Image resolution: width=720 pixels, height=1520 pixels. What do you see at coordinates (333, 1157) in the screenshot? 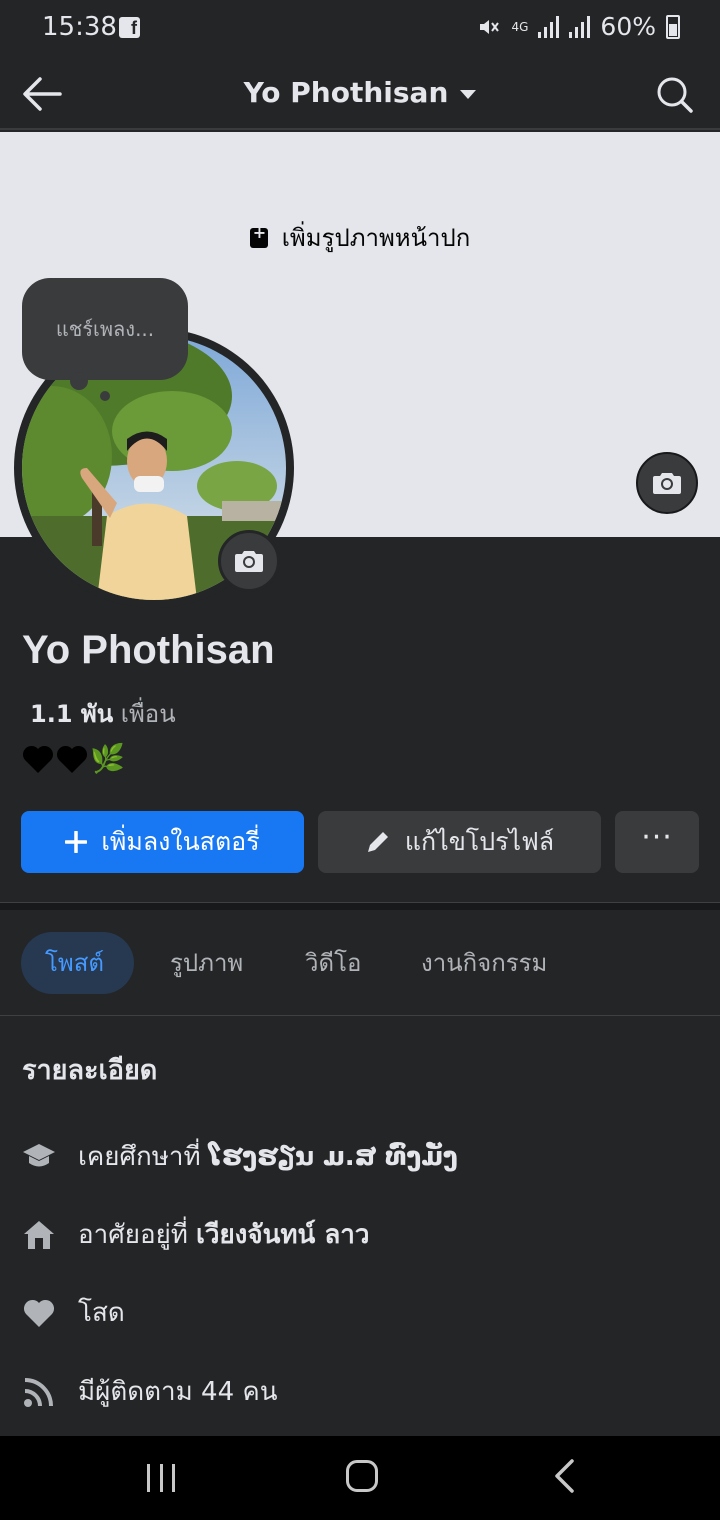
I see `education-value: ໂຮງຮຽນ ມ.ສ ທົ່ງມັ່ງ` at bounding box center [333, 1157].